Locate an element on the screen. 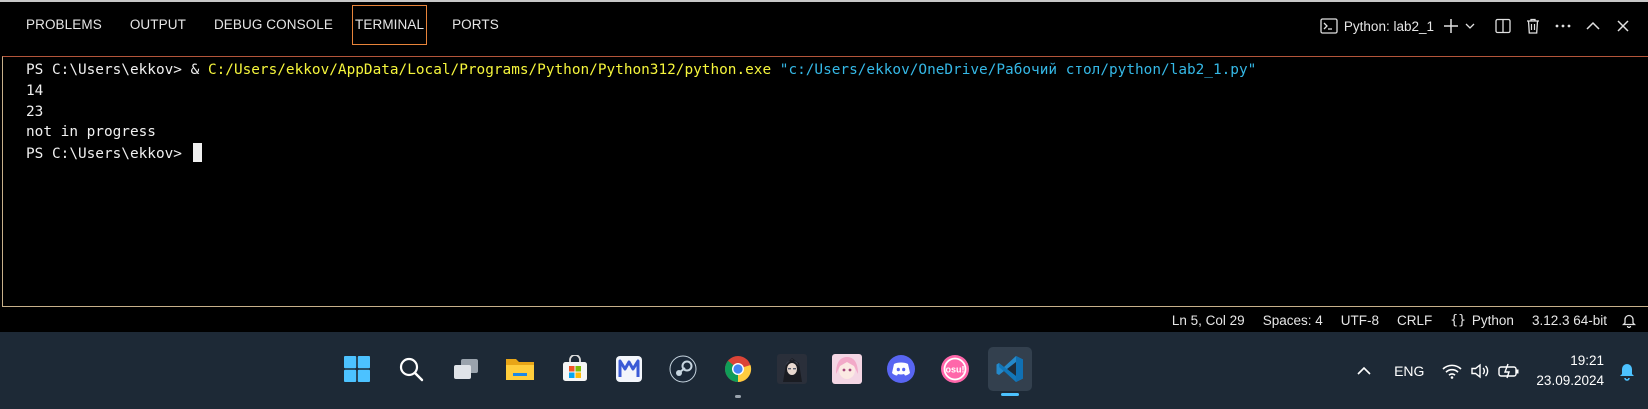 This screenshot has height=409, width=1648. game-avatar-icon is located at coordinates (792, 369).